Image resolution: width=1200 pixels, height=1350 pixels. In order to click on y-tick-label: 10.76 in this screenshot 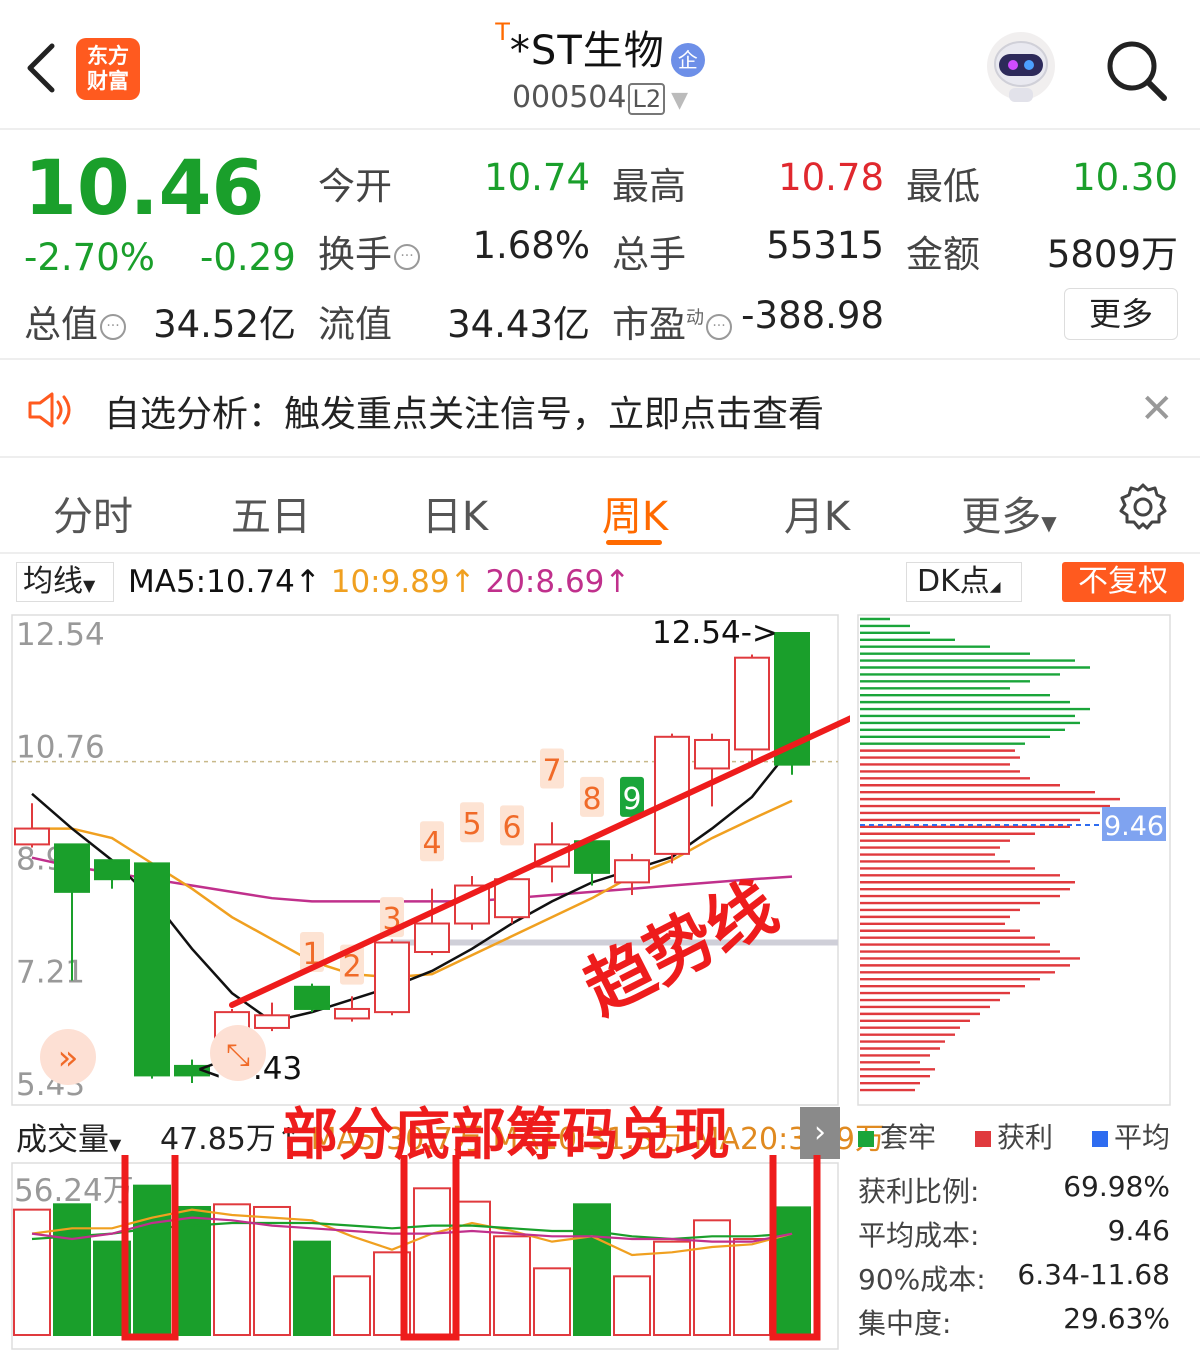, I will do `click(60, 748)`.